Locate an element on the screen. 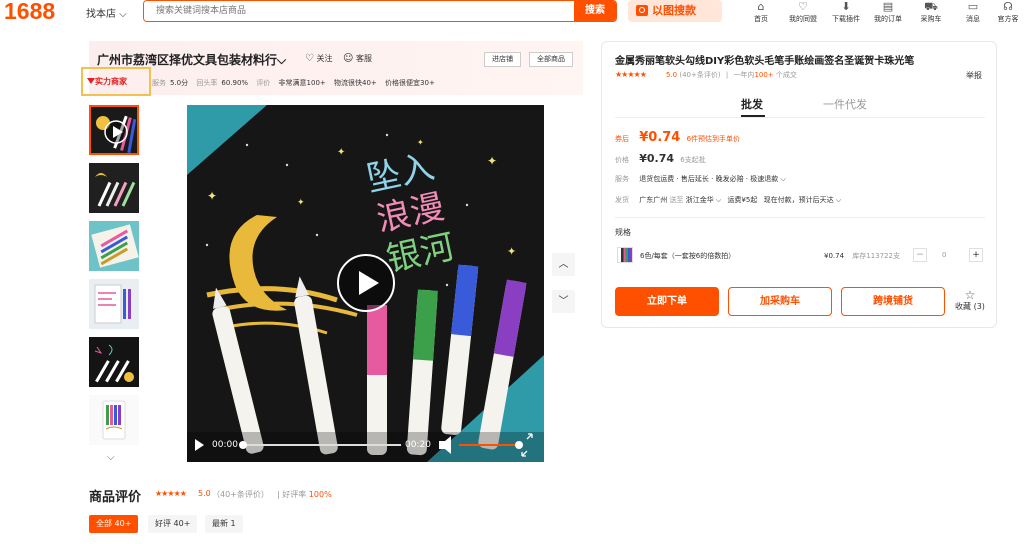  enter-shop-button: 进店铺 is located at coordinates (502, 59).